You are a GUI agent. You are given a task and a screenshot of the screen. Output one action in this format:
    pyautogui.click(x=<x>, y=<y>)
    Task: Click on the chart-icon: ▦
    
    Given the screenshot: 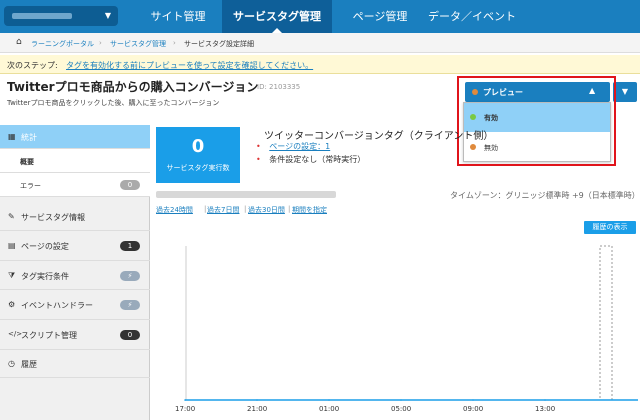 What is the action you would take?
    pyautogui.click(x=12, y=136)
    